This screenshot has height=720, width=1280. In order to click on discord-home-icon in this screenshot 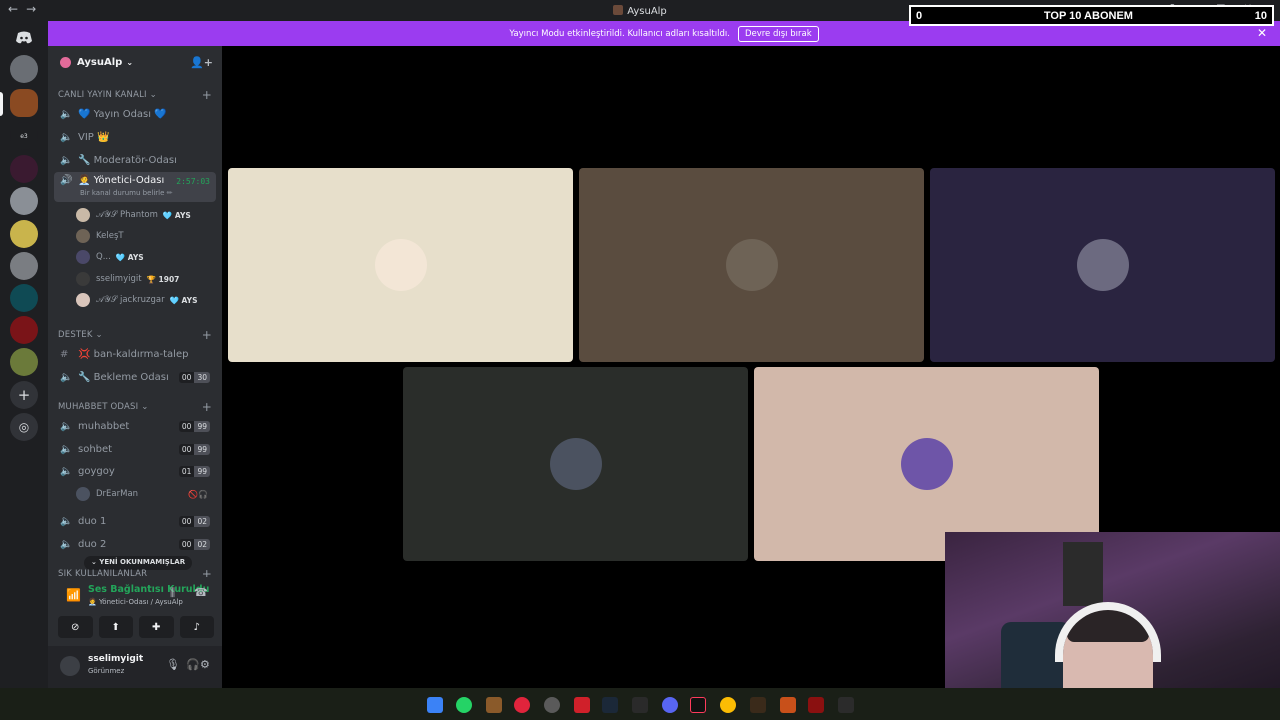, I will do `click(24, 38)`.